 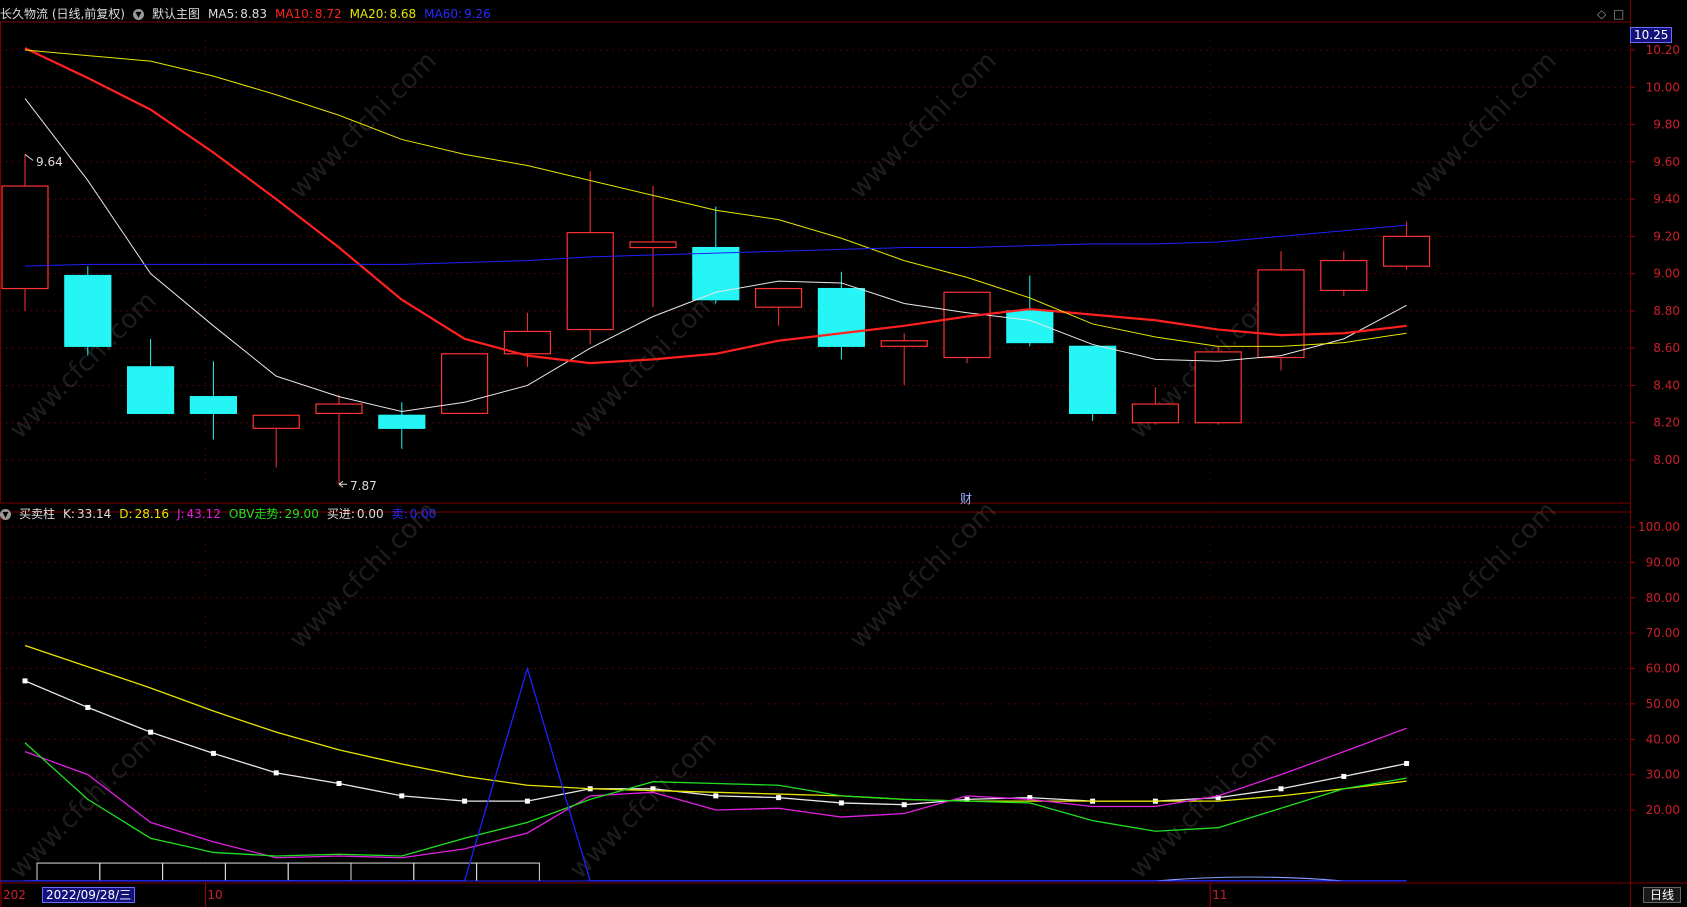 What do you see at coordinates (368, 14) in the screenshot?
I see `ma20-label: MA20:` at bounding box center [368, 14].